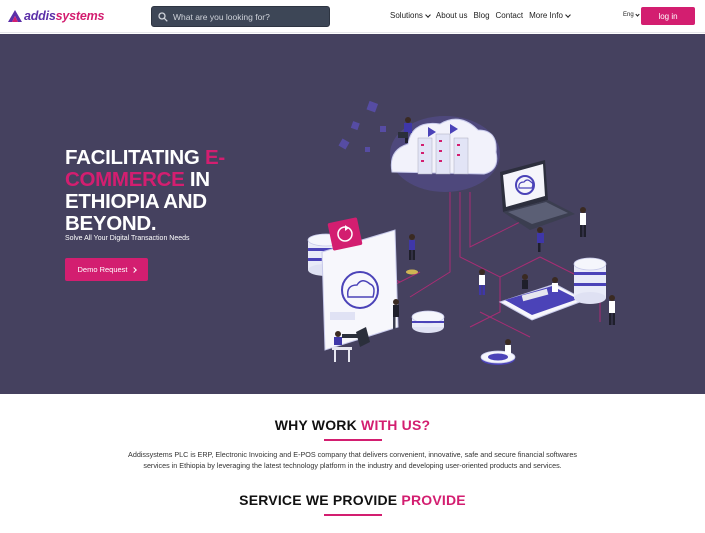 The width and height of the screenshot is (705, 533). What do you see at coordinates (15, 16) in the screenshot?
I see `logo-icon` at bounding box center [15, 16].